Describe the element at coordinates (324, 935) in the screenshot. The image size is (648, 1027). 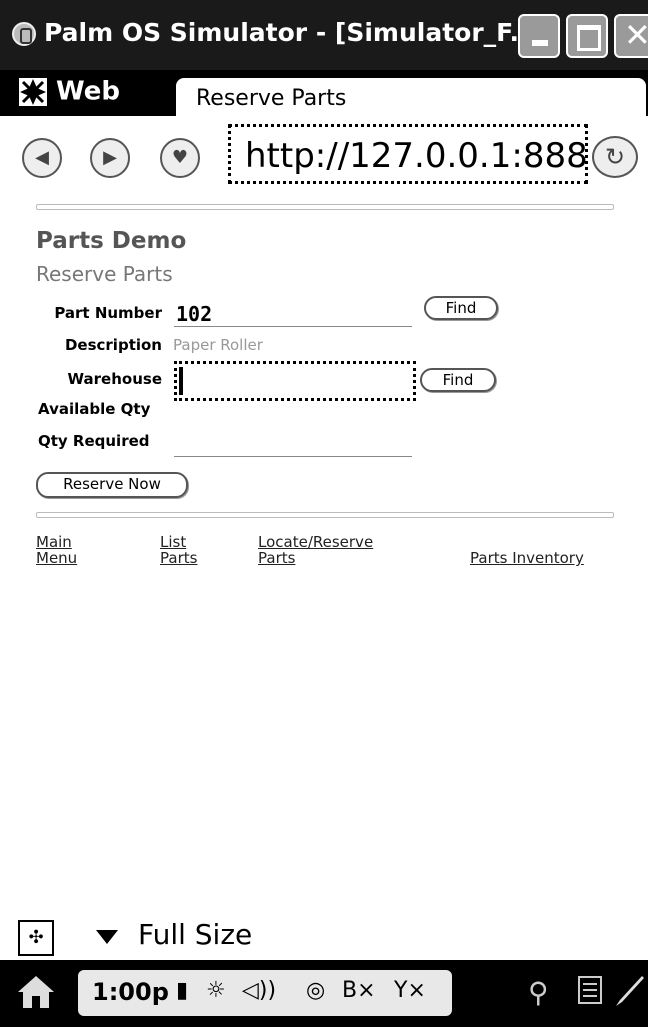
I see `full-size-bar: ✣ Full Size` at that location.